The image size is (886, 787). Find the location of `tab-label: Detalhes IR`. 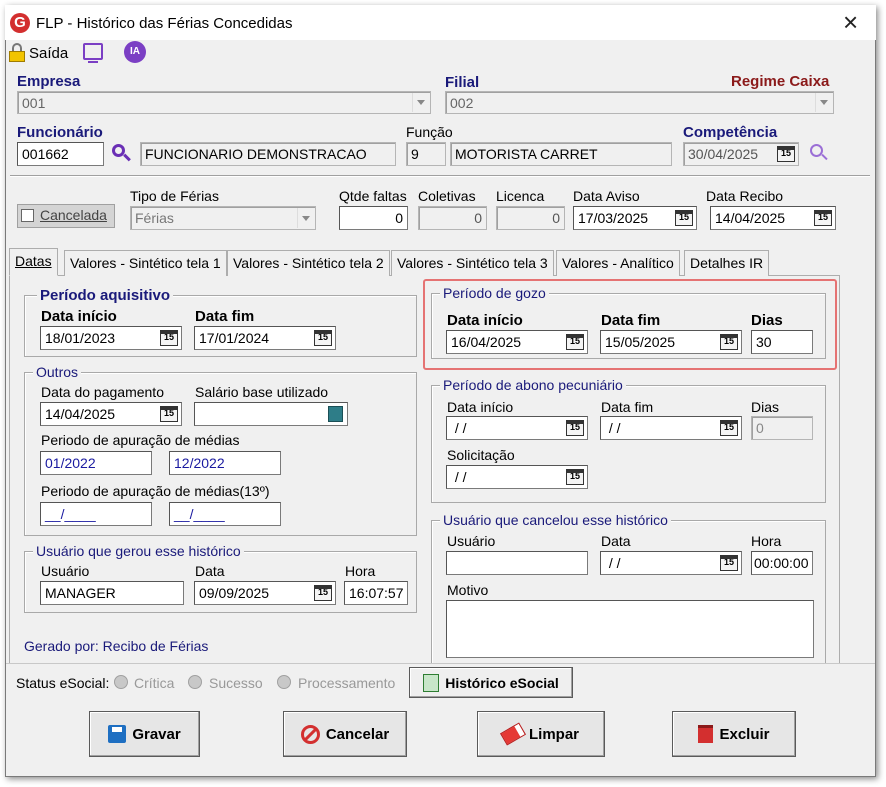

tab-label: Detalhes IR is located at coordinates (727, 263).